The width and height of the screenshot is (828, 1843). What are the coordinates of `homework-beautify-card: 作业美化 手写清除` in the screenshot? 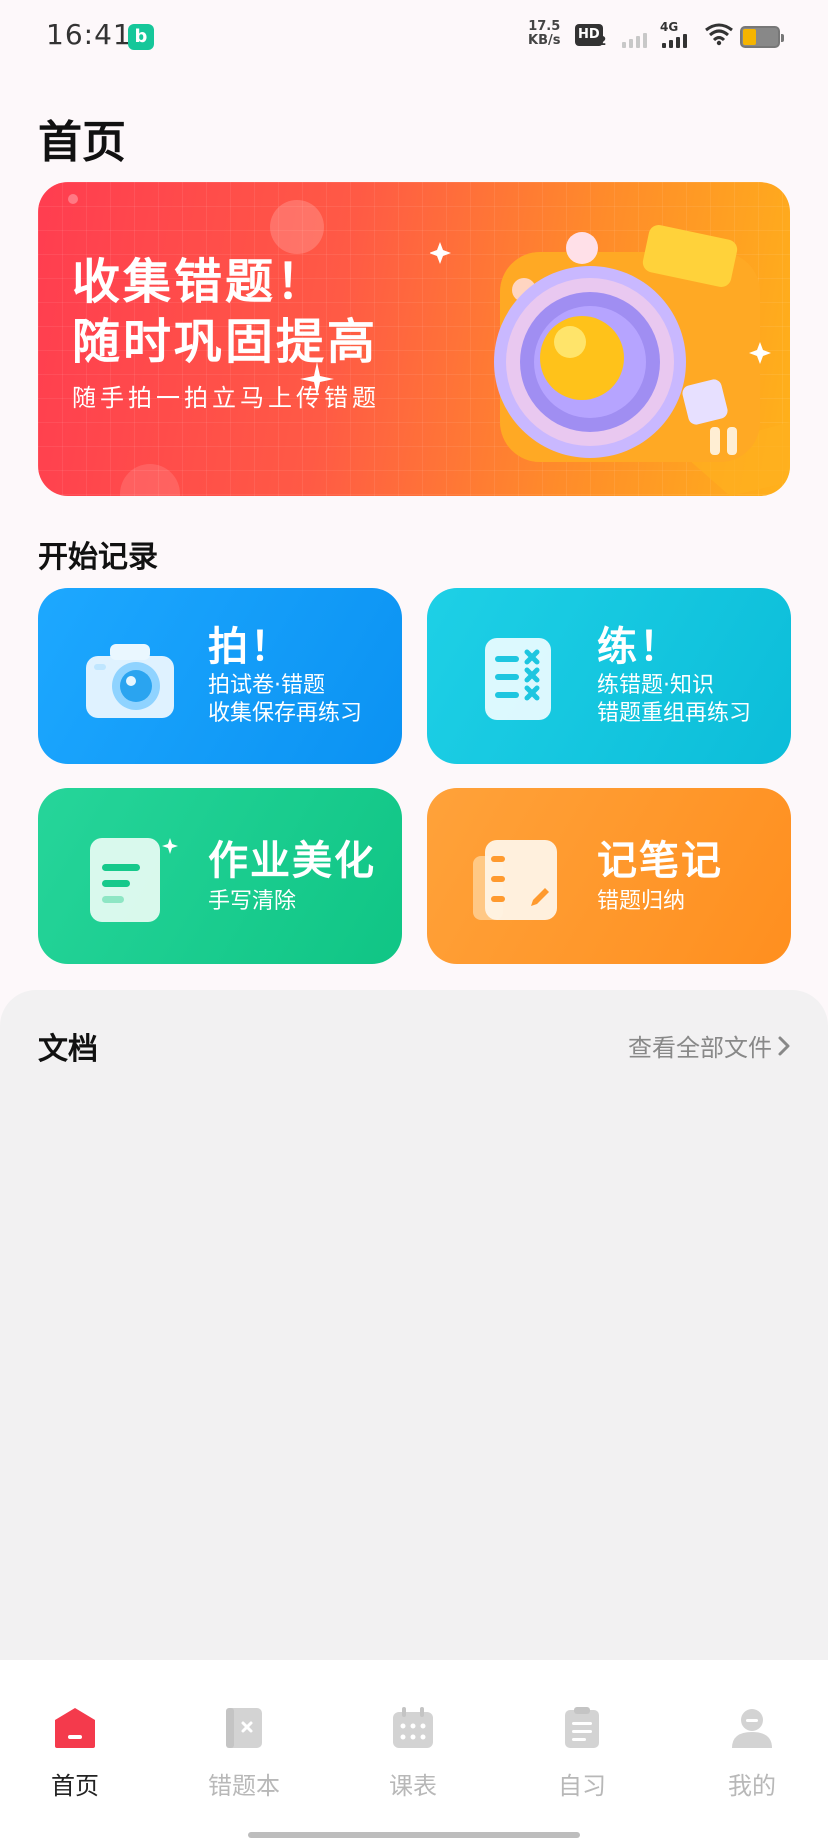 It's located at (220, 876).